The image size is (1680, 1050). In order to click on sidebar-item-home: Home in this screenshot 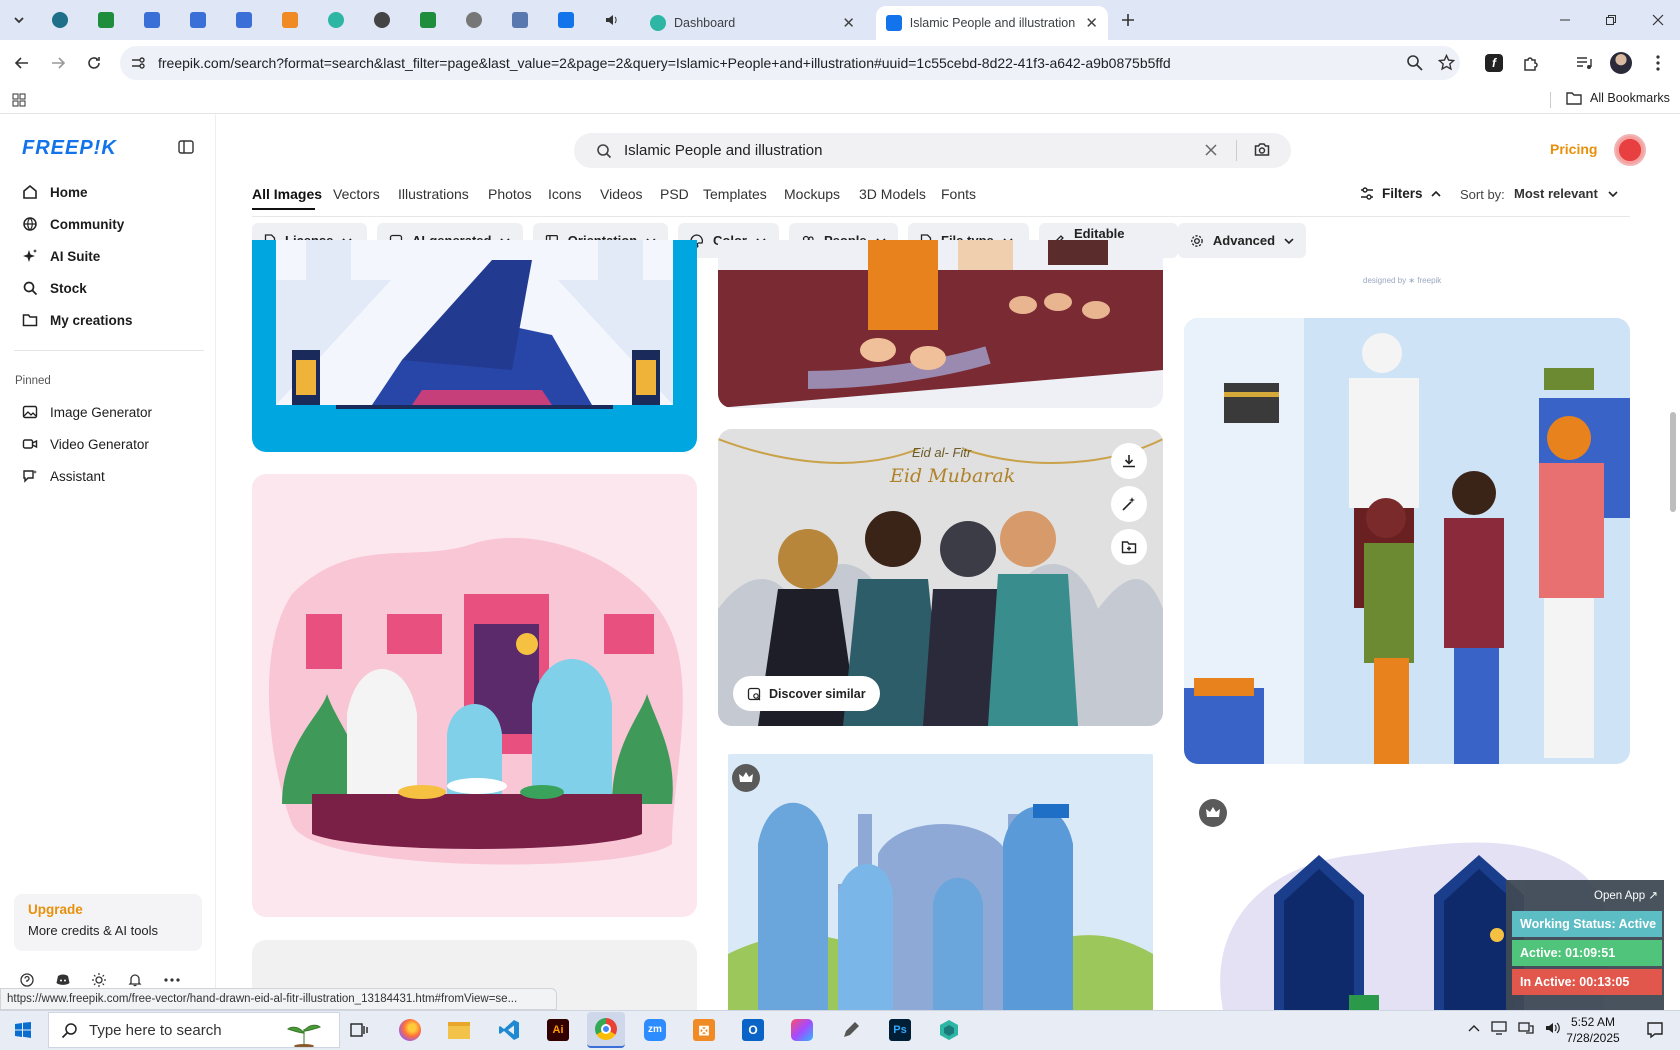, I will do `click(109, 192)`.